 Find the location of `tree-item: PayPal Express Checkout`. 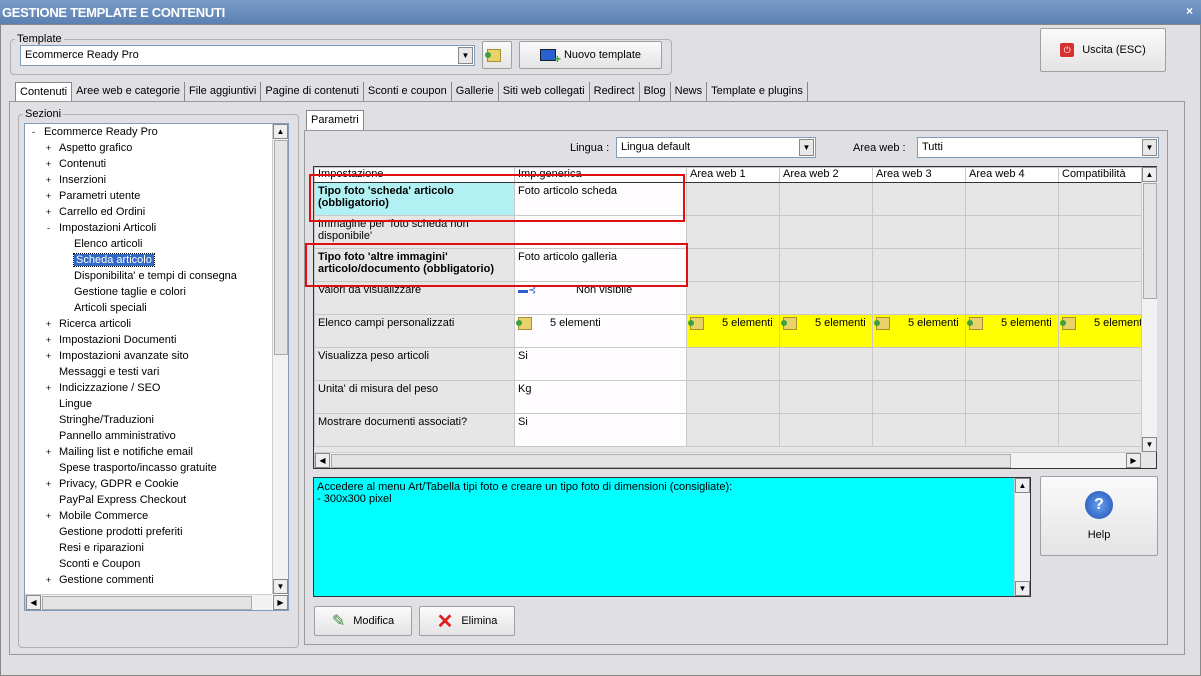

tree-item: PayPal Express Checkout is located at coordinates (115, 502).